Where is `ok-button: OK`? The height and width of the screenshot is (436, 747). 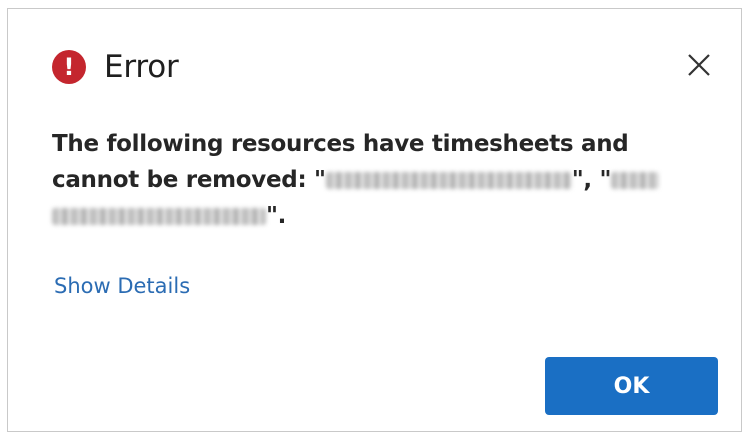 ok-button: OK is located at coordinates (631, 386).